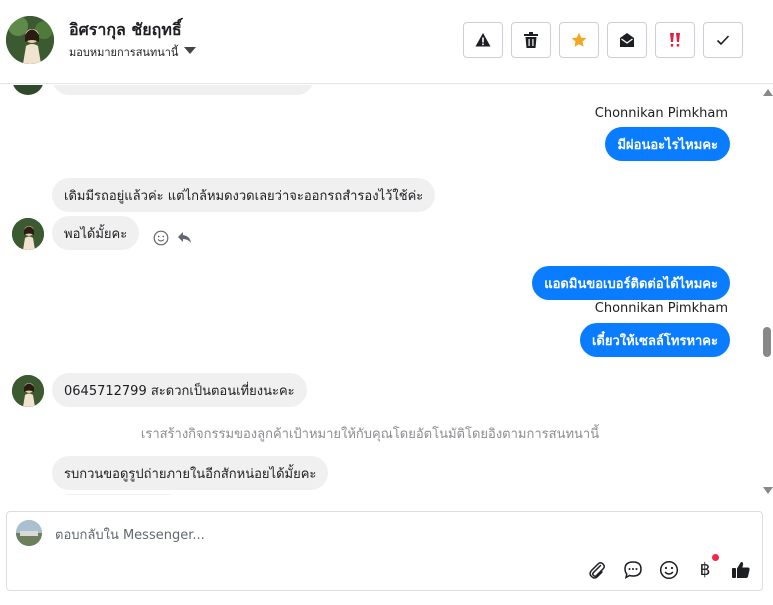  I want to click on message-bubble-outgoing: เดี๋ยวให้เซลล์โทรหาคะ, so click(654, 340).